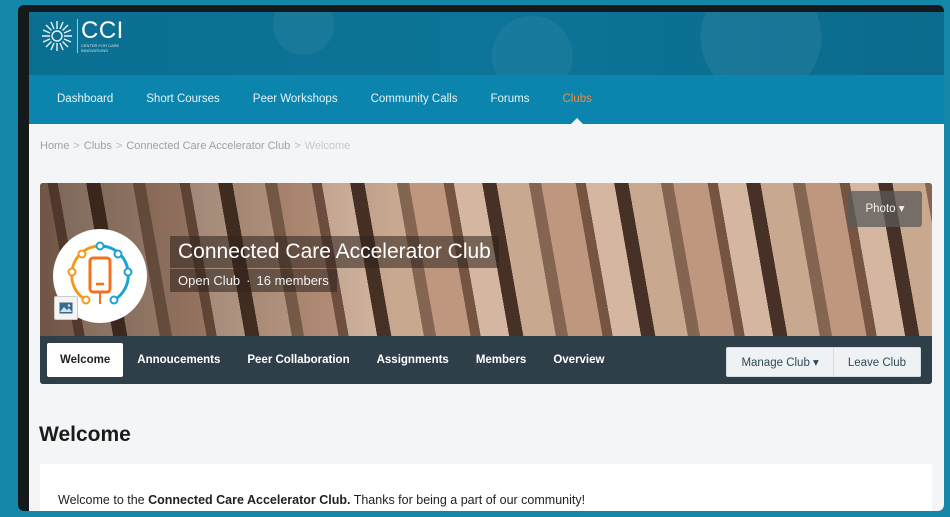 This screenshot has height=517, width=950. Describe the element at coordinates (885, 209) in the screenshot. I see `photo-button: Photo ▾` at that location.